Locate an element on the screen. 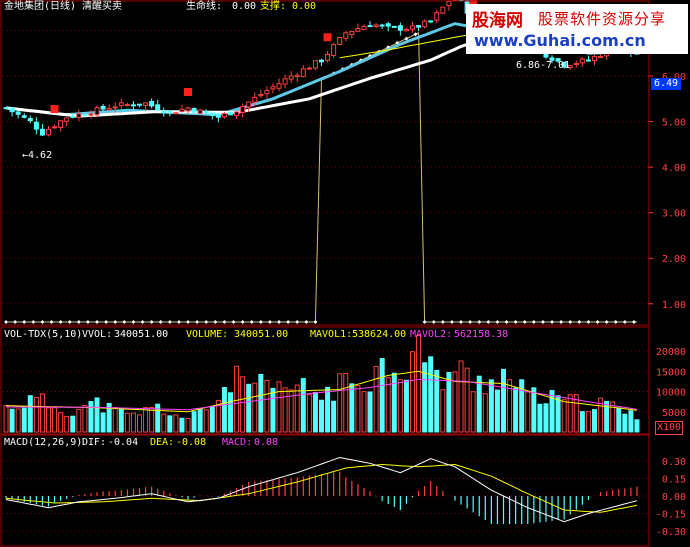 The image size is (690, 547). volume-indicator-name: VOL-TDX(5,10) is located at coordinates (43, 334).